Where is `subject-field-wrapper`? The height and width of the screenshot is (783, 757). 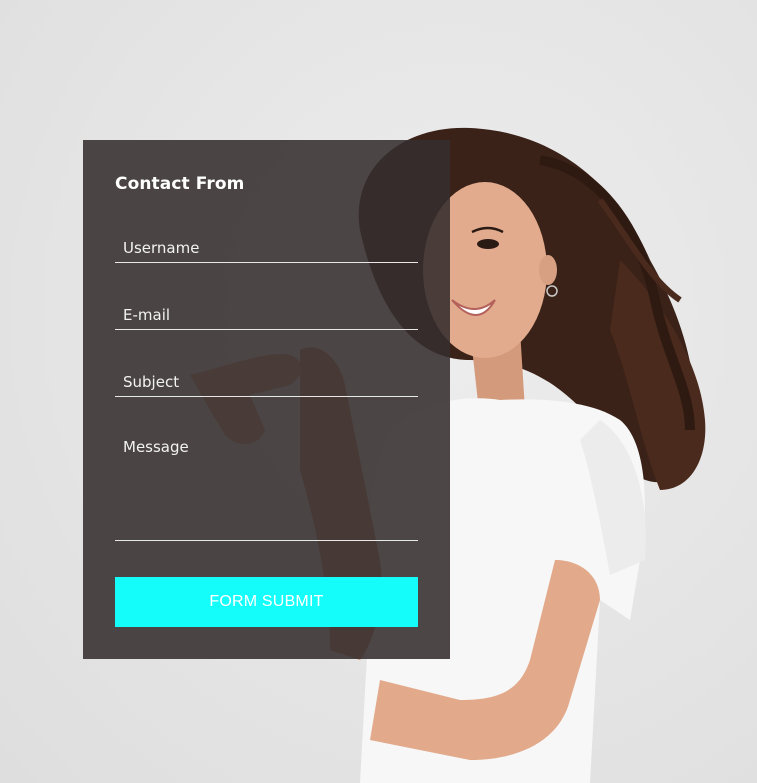 subject-field-wrapper is located at coordinates (266, 382).